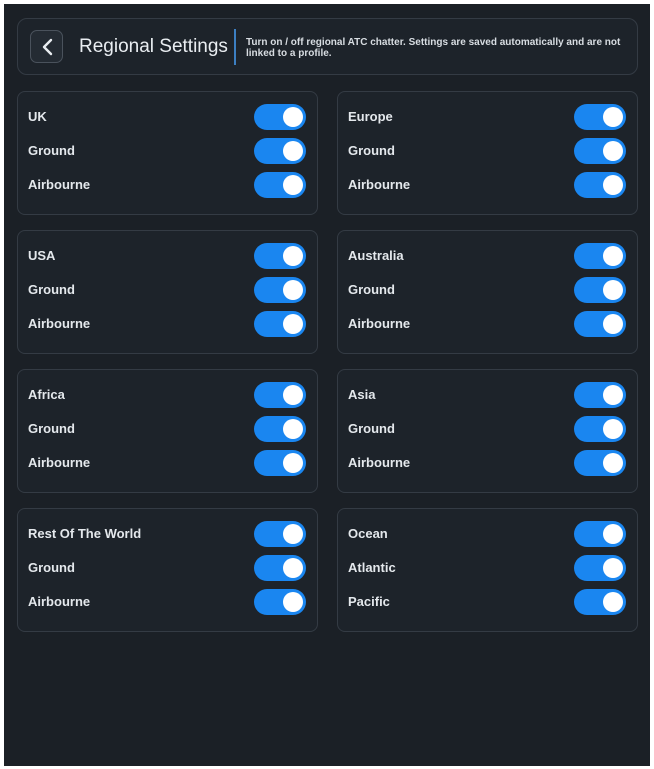 This screenshot has height=769, width=654. I want to click on region-card-africa: Africa Ground Airbourne, so click(167, 431).